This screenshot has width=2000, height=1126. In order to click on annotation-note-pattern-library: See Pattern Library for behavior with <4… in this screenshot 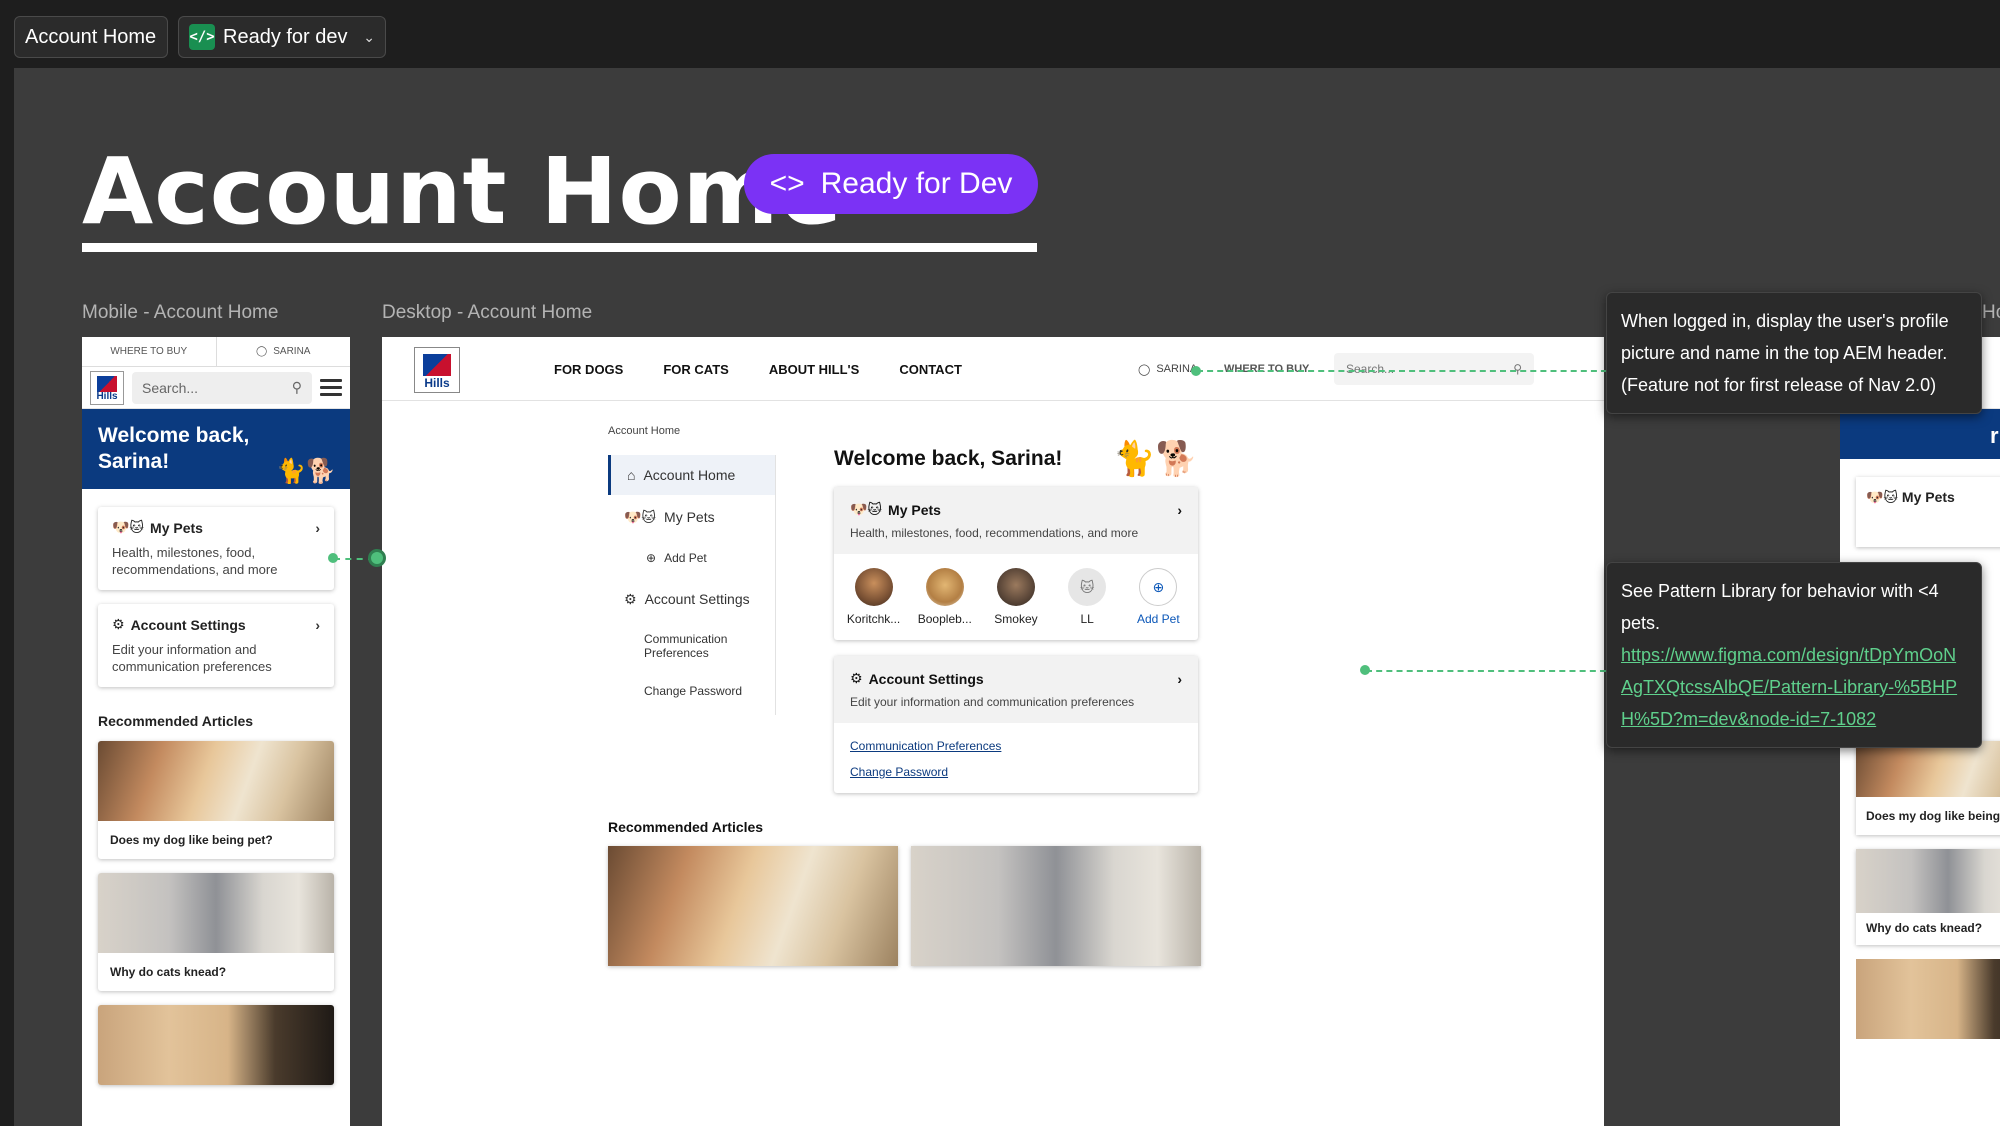, I will do `click(1794, 655)`.